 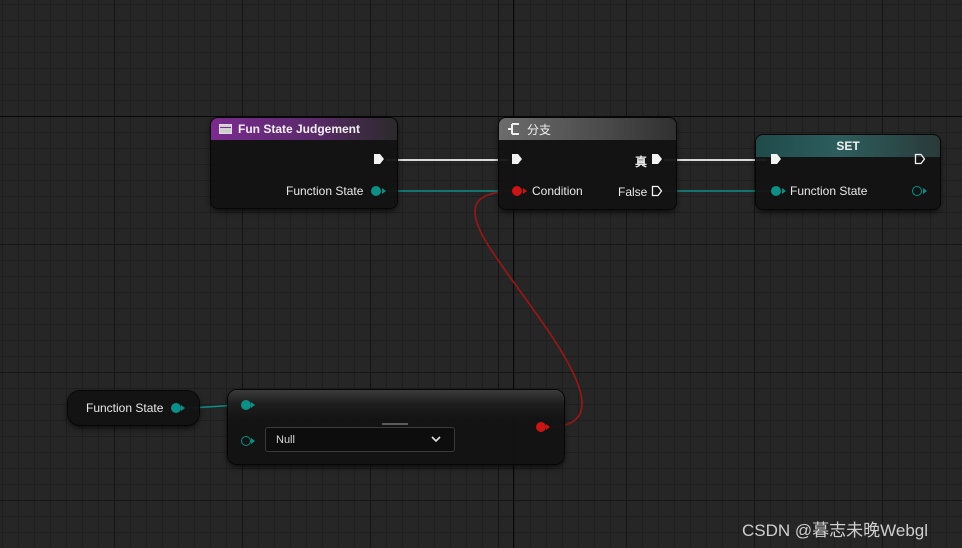 I want to click on set-exec-output-pin, so click(x=920, y=159).